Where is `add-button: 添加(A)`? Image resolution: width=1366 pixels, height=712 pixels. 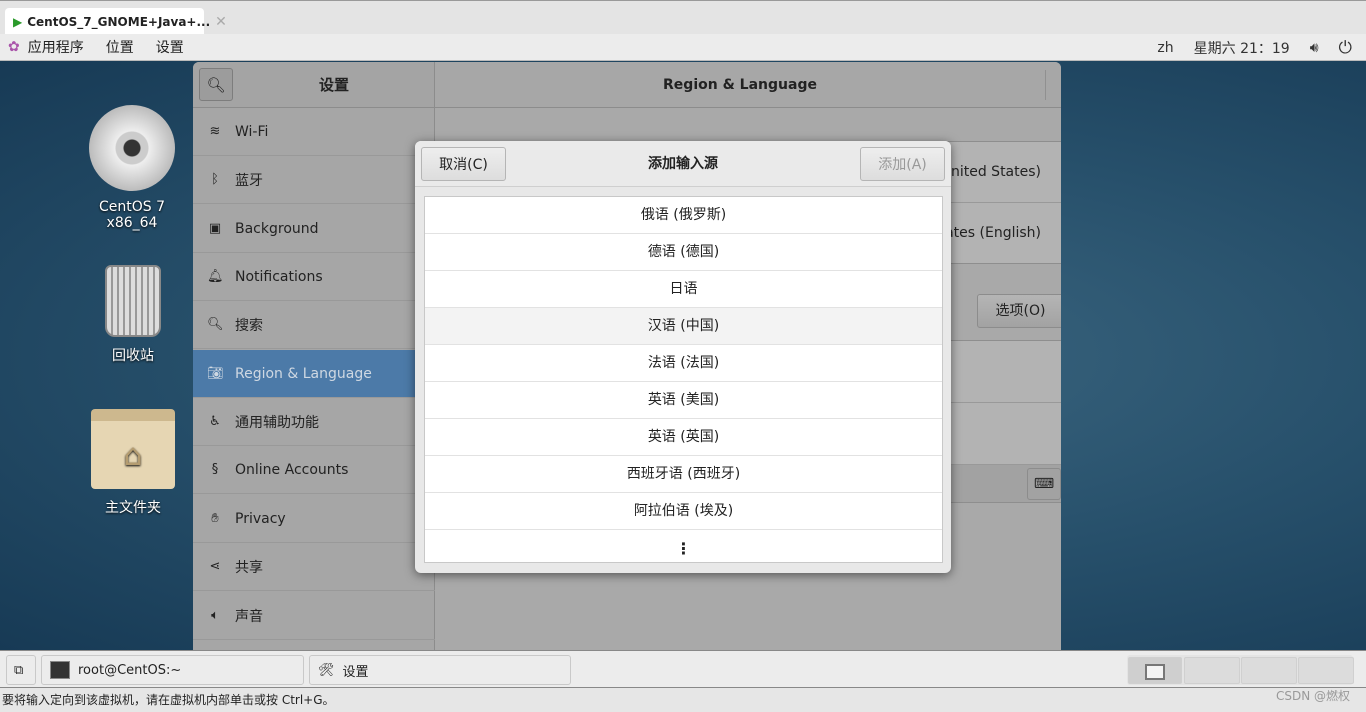 add-button: 添加(A) is located at coordinates (902, 164).